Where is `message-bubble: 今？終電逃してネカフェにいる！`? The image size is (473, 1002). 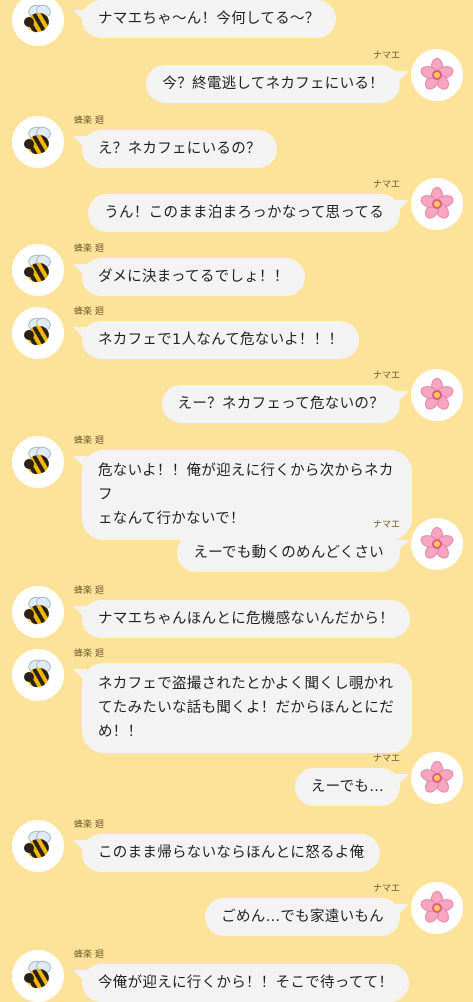
message-bubble: 今？終電逃してネカフェにいる！ is located at coordinates (273, 84).